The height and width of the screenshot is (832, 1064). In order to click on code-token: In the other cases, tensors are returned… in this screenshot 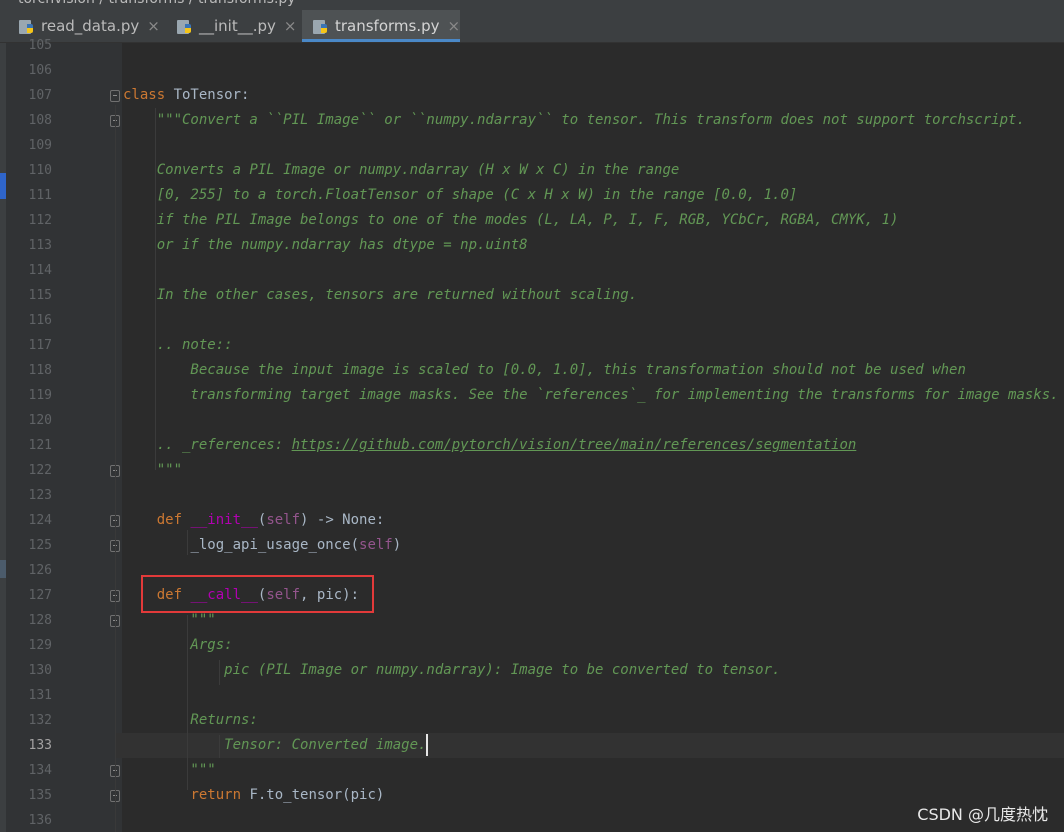, I will do `click(380, 295)`.